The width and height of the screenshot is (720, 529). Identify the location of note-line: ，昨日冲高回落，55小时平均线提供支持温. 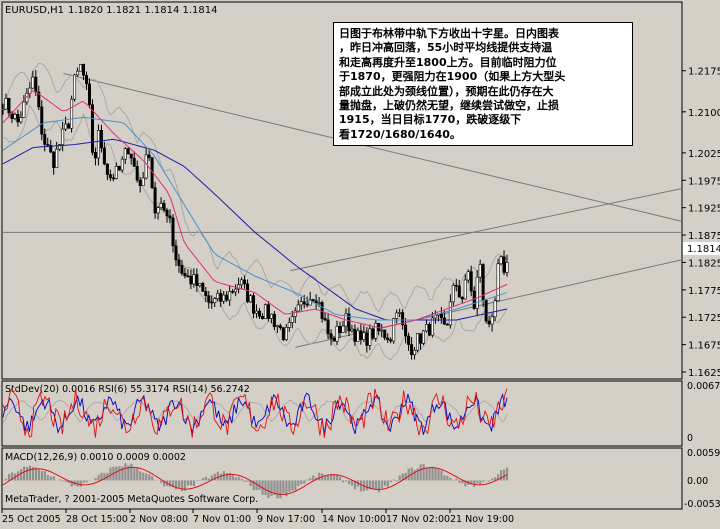
(483, 48).